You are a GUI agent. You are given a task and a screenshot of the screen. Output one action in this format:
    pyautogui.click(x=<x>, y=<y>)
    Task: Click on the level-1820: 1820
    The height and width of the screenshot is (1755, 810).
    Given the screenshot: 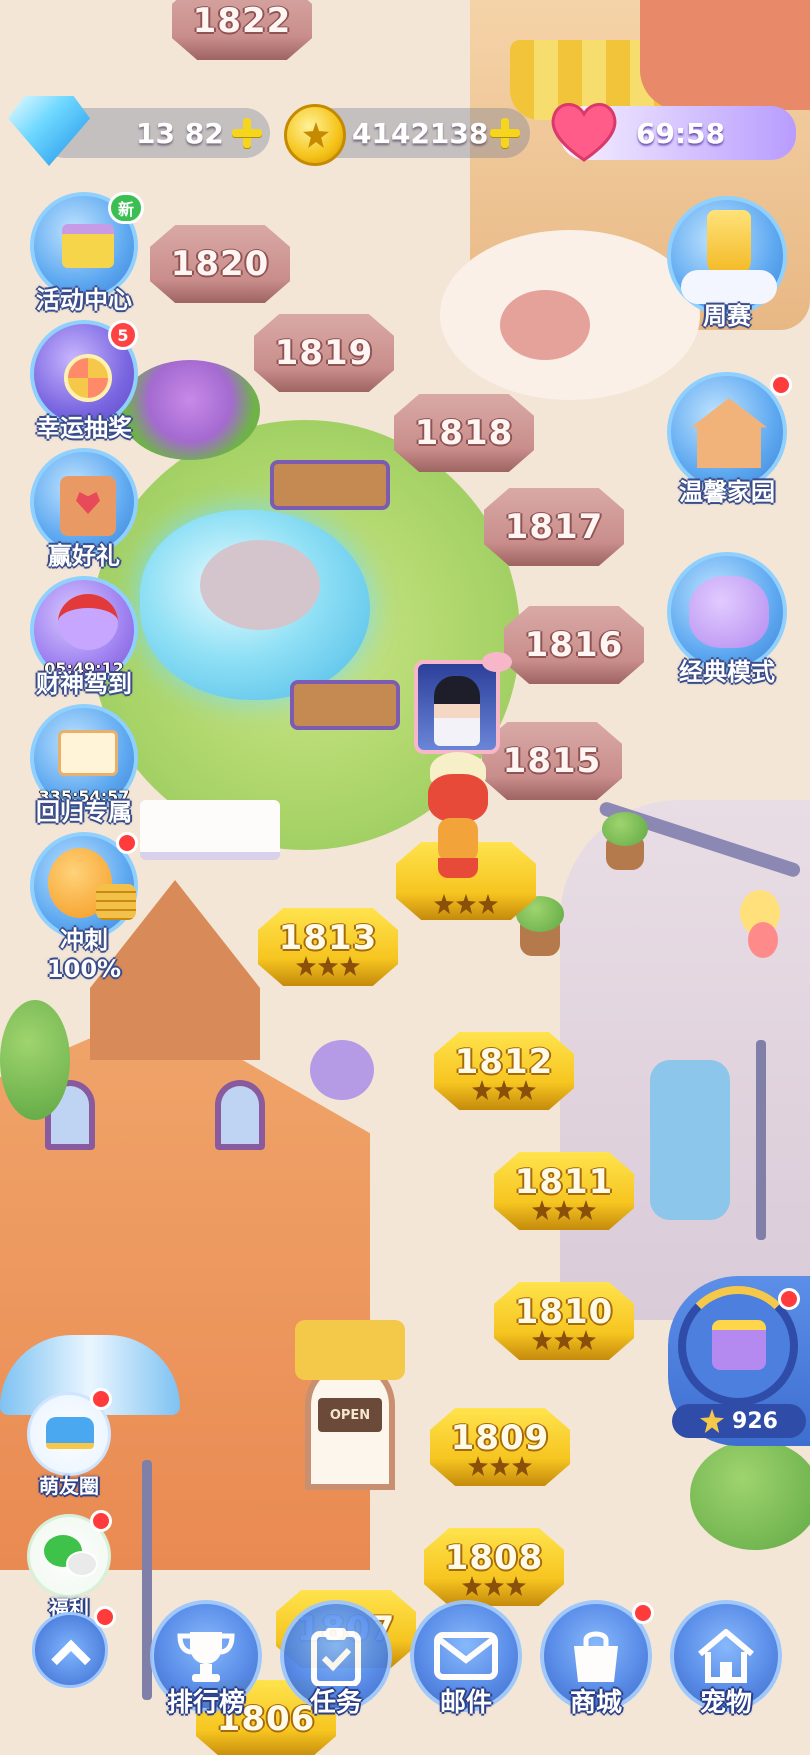 What is the action you would take?
    pyautogui.click(x=220, y=264)
    